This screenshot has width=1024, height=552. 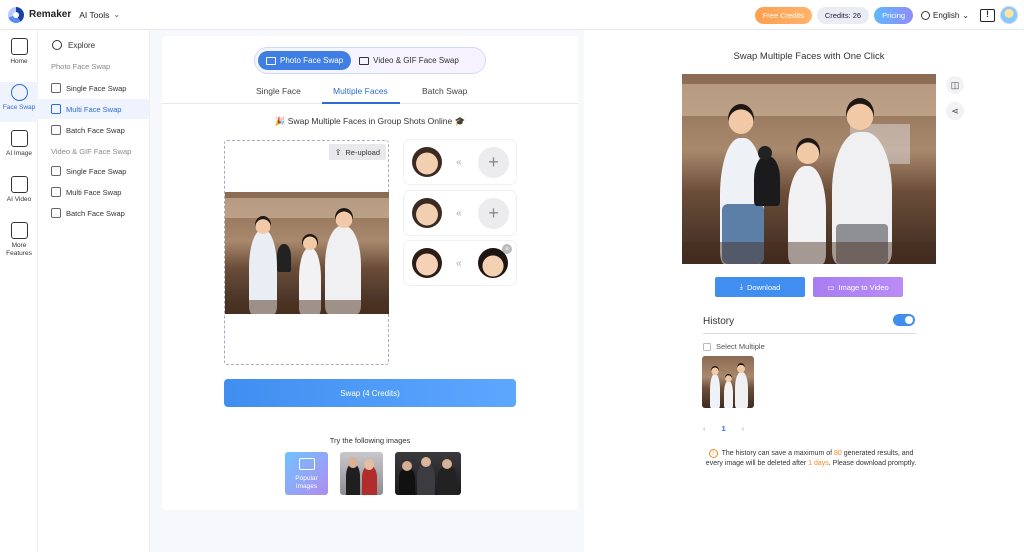 I want to click on download-button: ⤓ Download, so click(x=760, y=287).